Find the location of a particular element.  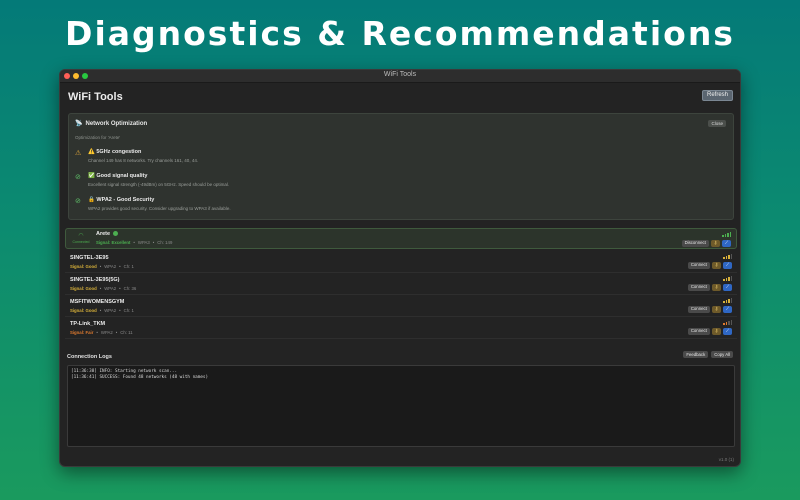

network-actions: Disconnect ⚷ ⟋ is located at coordinates (706, 243).